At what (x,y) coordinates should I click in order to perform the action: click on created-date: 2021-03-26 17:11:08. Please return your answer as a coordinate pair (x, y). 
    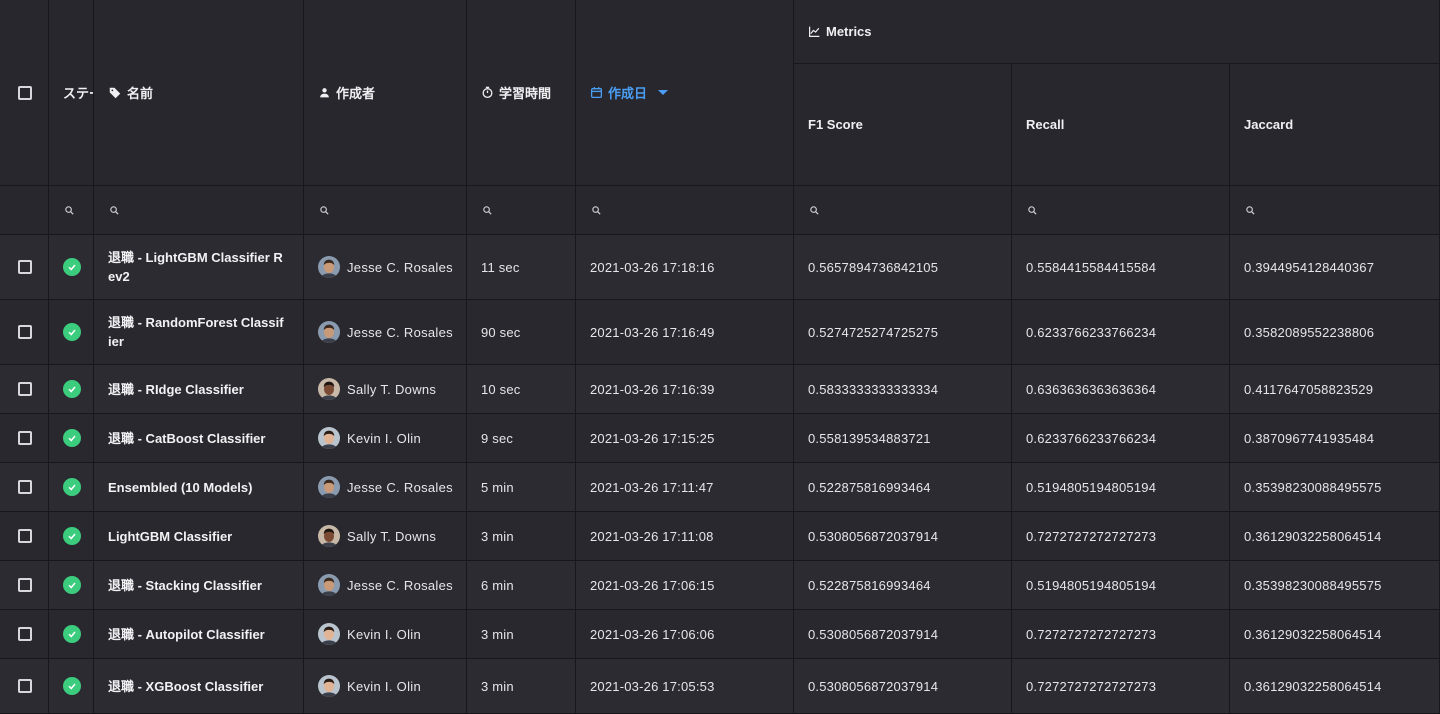
    Looking at the image, I should click on (652, 536).